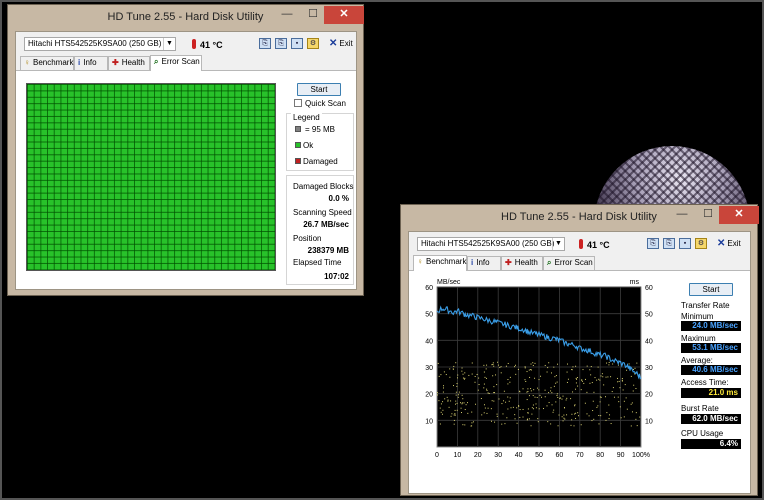 This screenshot has height=500, width=764. What do you see at coordinates (711, 444) in the screenshot?
I see `cpu-usage-value: 6.4%` at bounding box center [711, 444].